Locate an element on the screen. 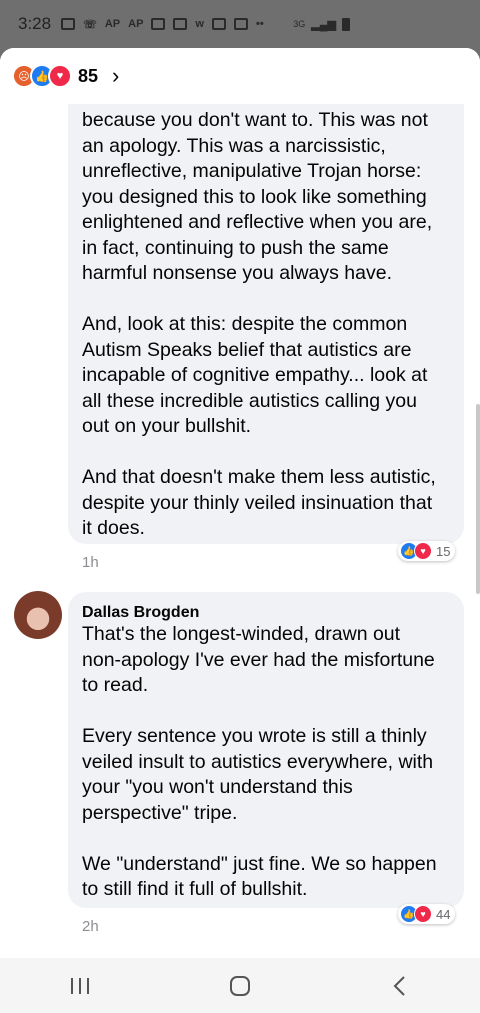 The width and height of the screenshot is (480, 1013). reaction-icons: ☹ 👍 ♥ is located at coordinates (42, 76).